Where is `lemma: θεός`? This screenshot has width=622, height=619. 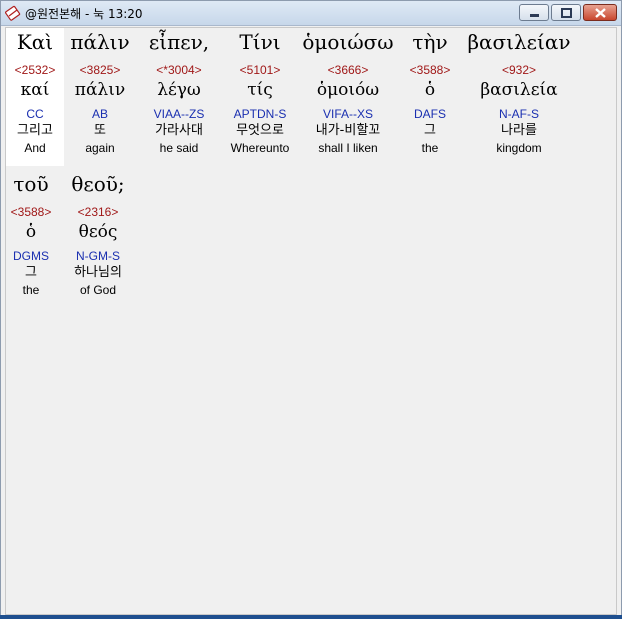
lemma: θεός is located at coordinates (98, 232).